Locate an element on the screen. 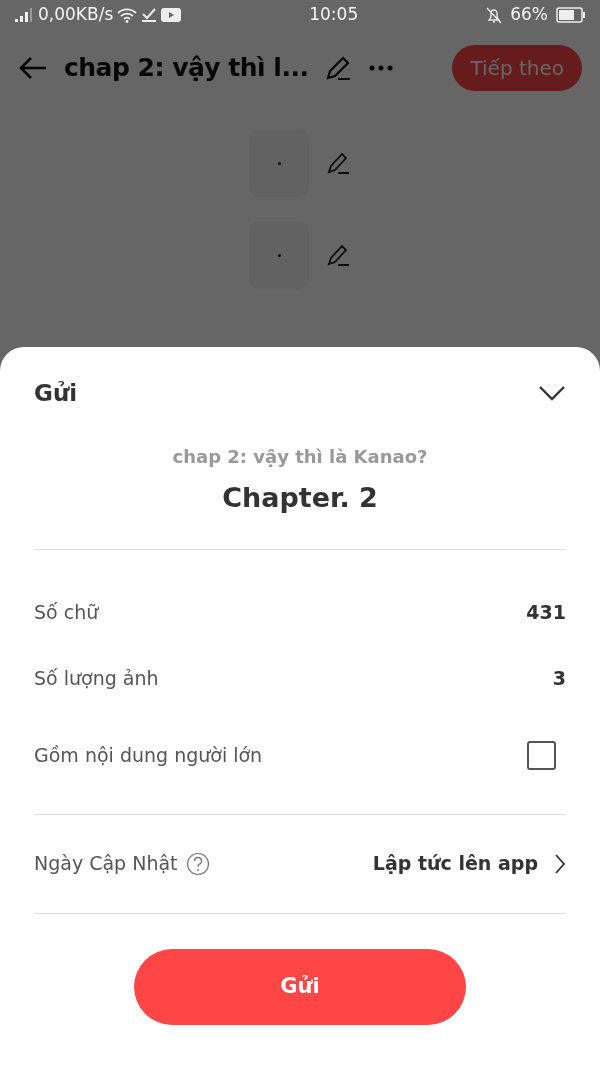  submit-button: Gửi is located at coordinates (300, 986).